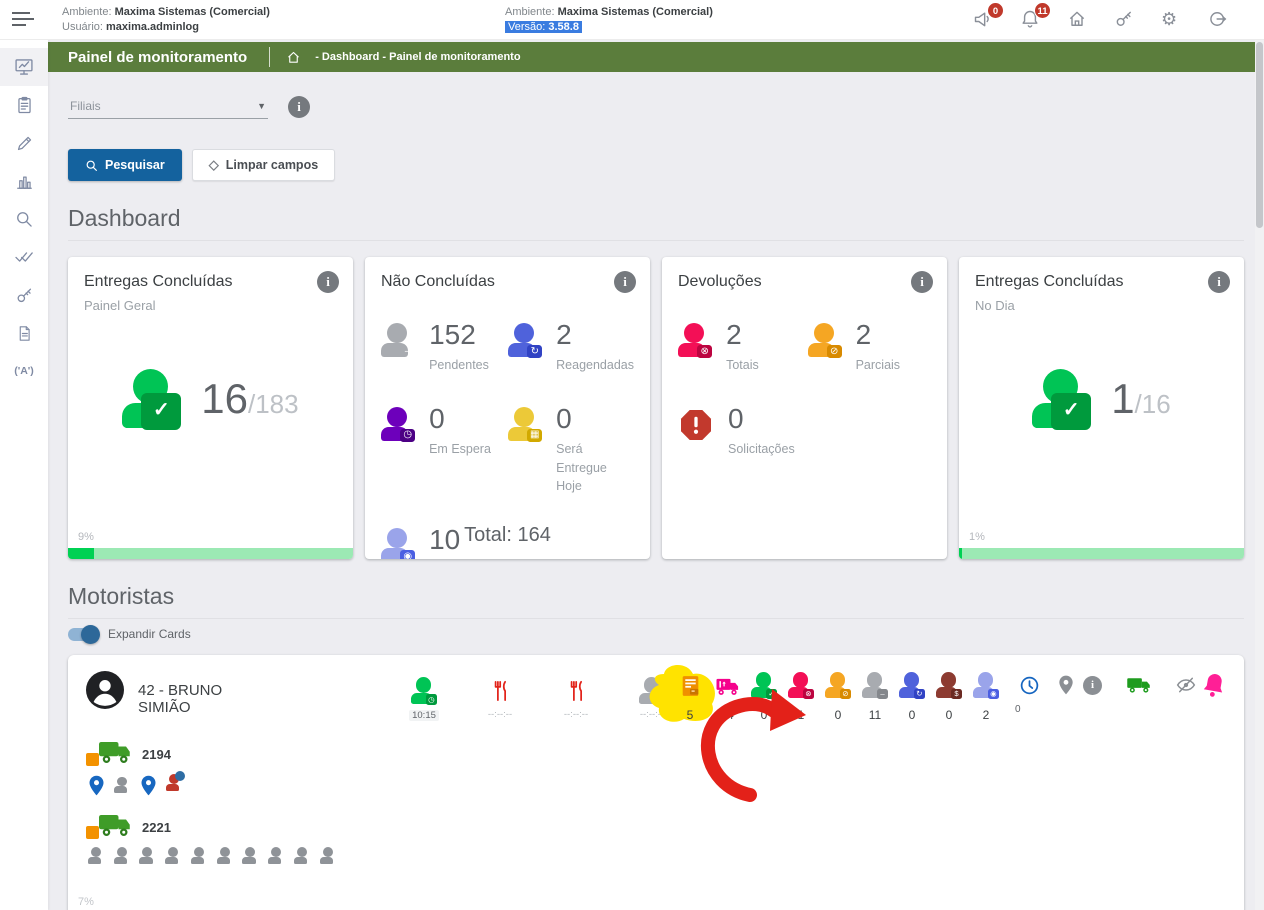  I want to click on logout-icon, so click(1218, 19).